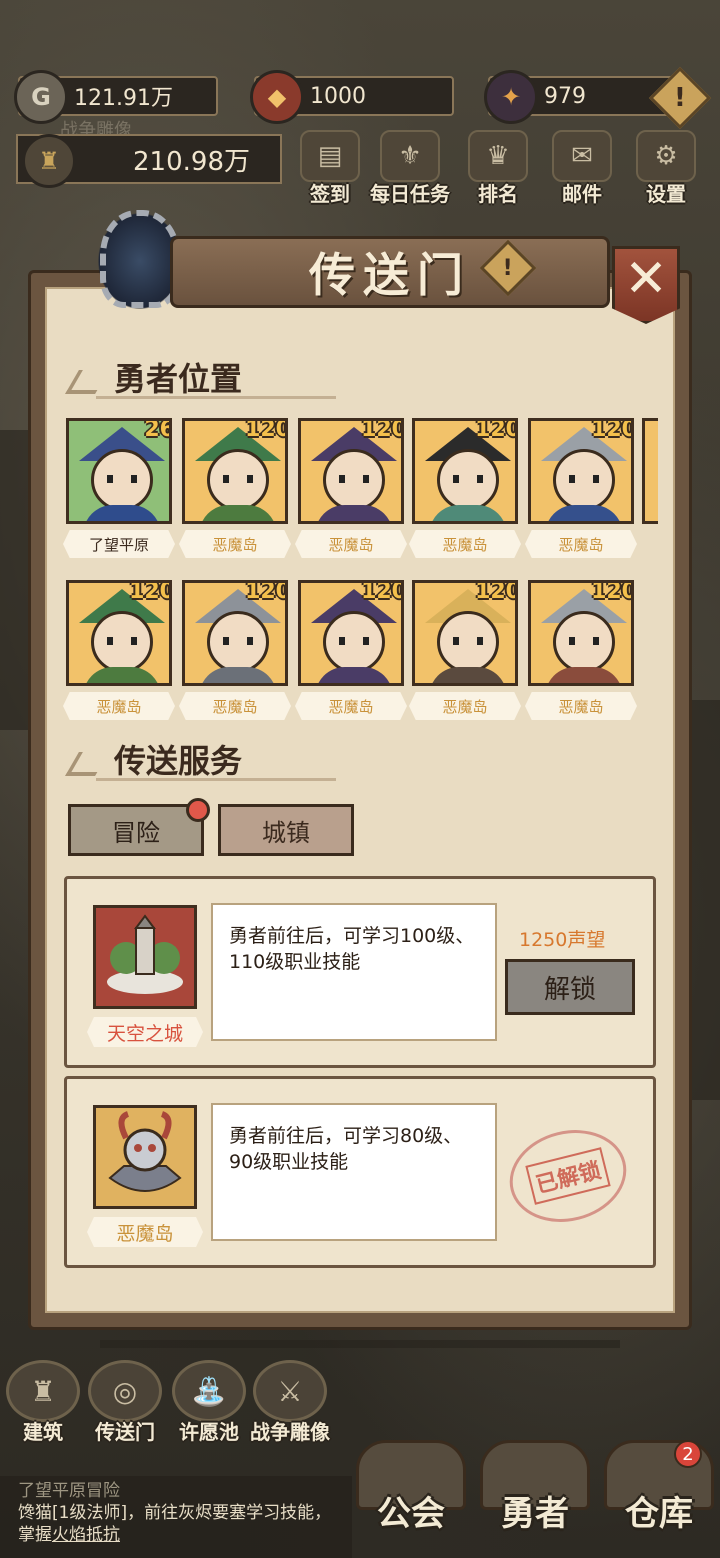 This screenshot has height=1558, width=720. I want to click on dock-wishing-well: ⛲ 许愿池, so click(209, 1402).